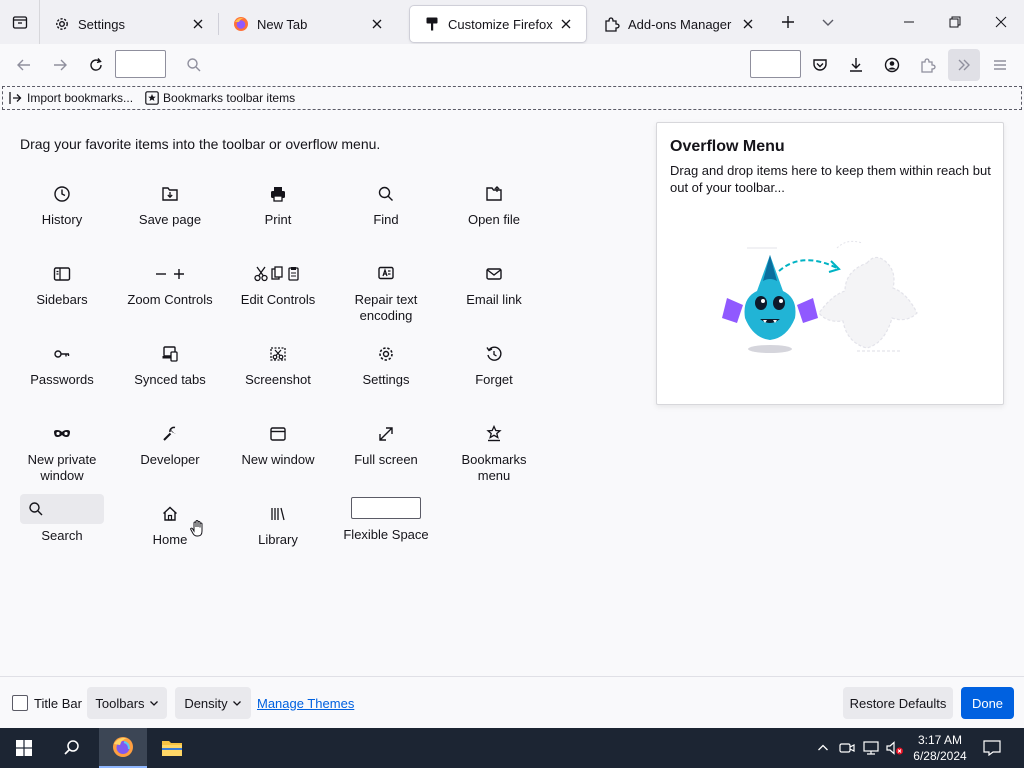 This screenshot has width=1024, height=768. I want to click on notification-icon, so click(992, 748).